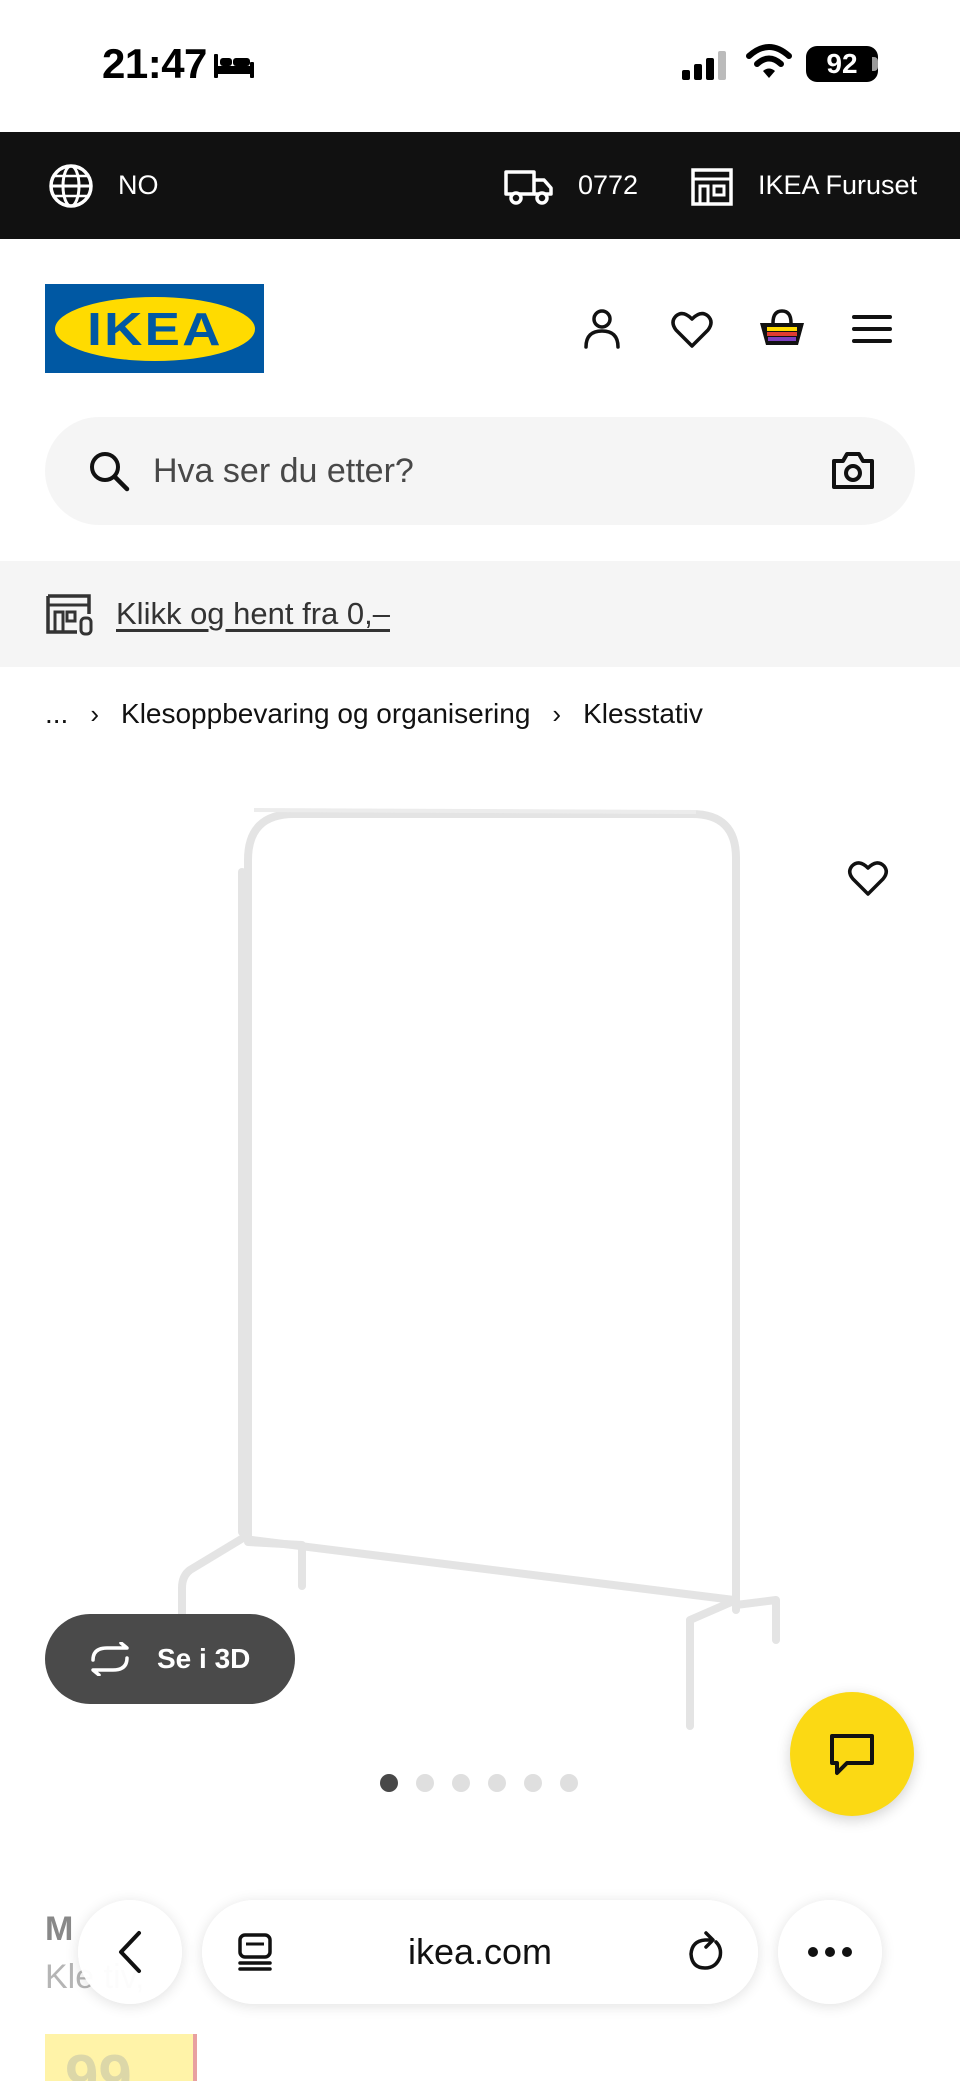 The image size is (960, 2081). I want to click on image-carousel-dots, so click(488, 1783).